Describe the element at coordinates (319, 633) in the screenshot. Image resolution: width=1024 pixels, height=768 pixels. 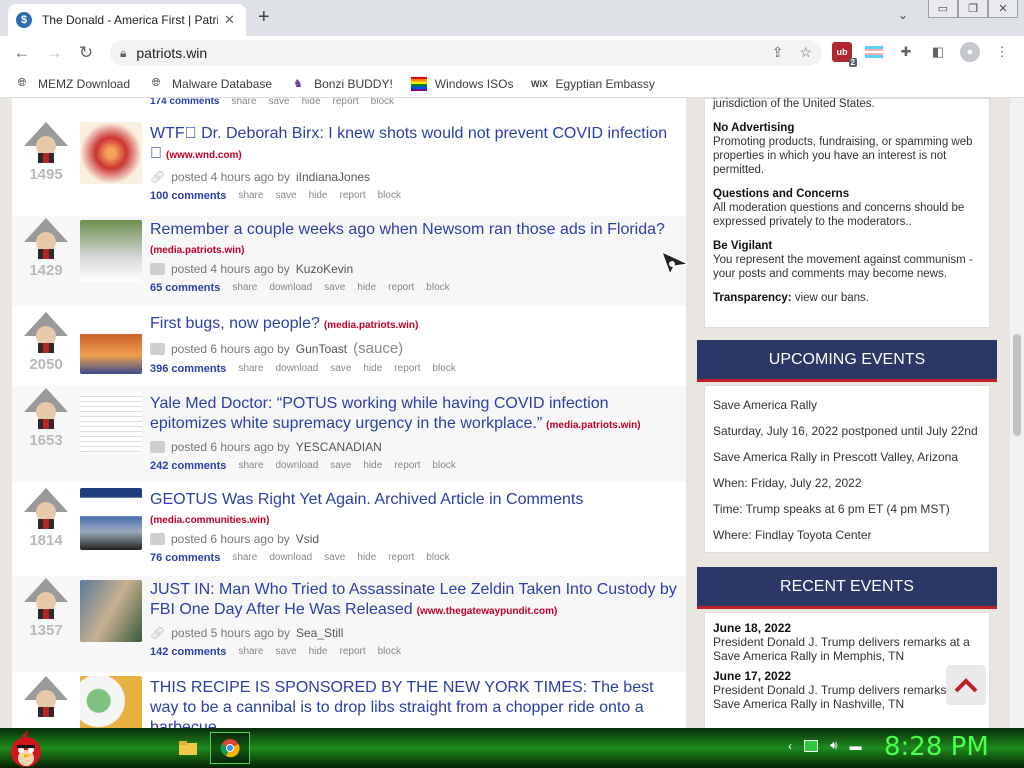
I see `post-author: Sea_Still` at that location.